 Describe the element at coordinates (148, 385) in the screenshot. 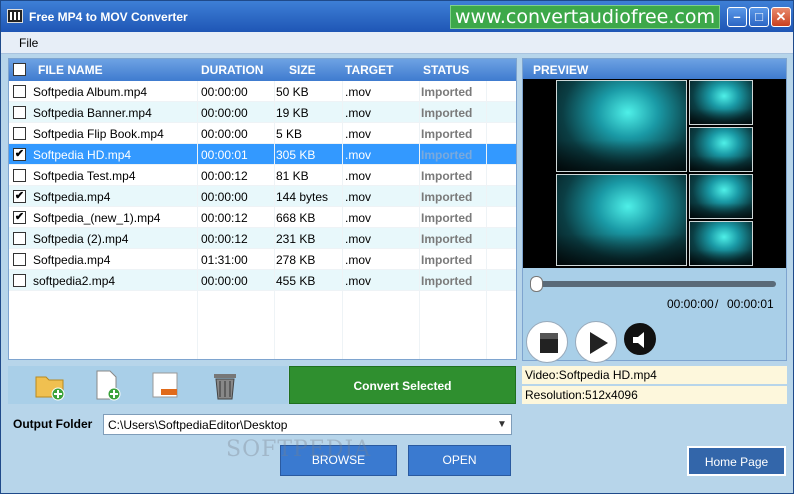

I see `file-toolbar` at that location.